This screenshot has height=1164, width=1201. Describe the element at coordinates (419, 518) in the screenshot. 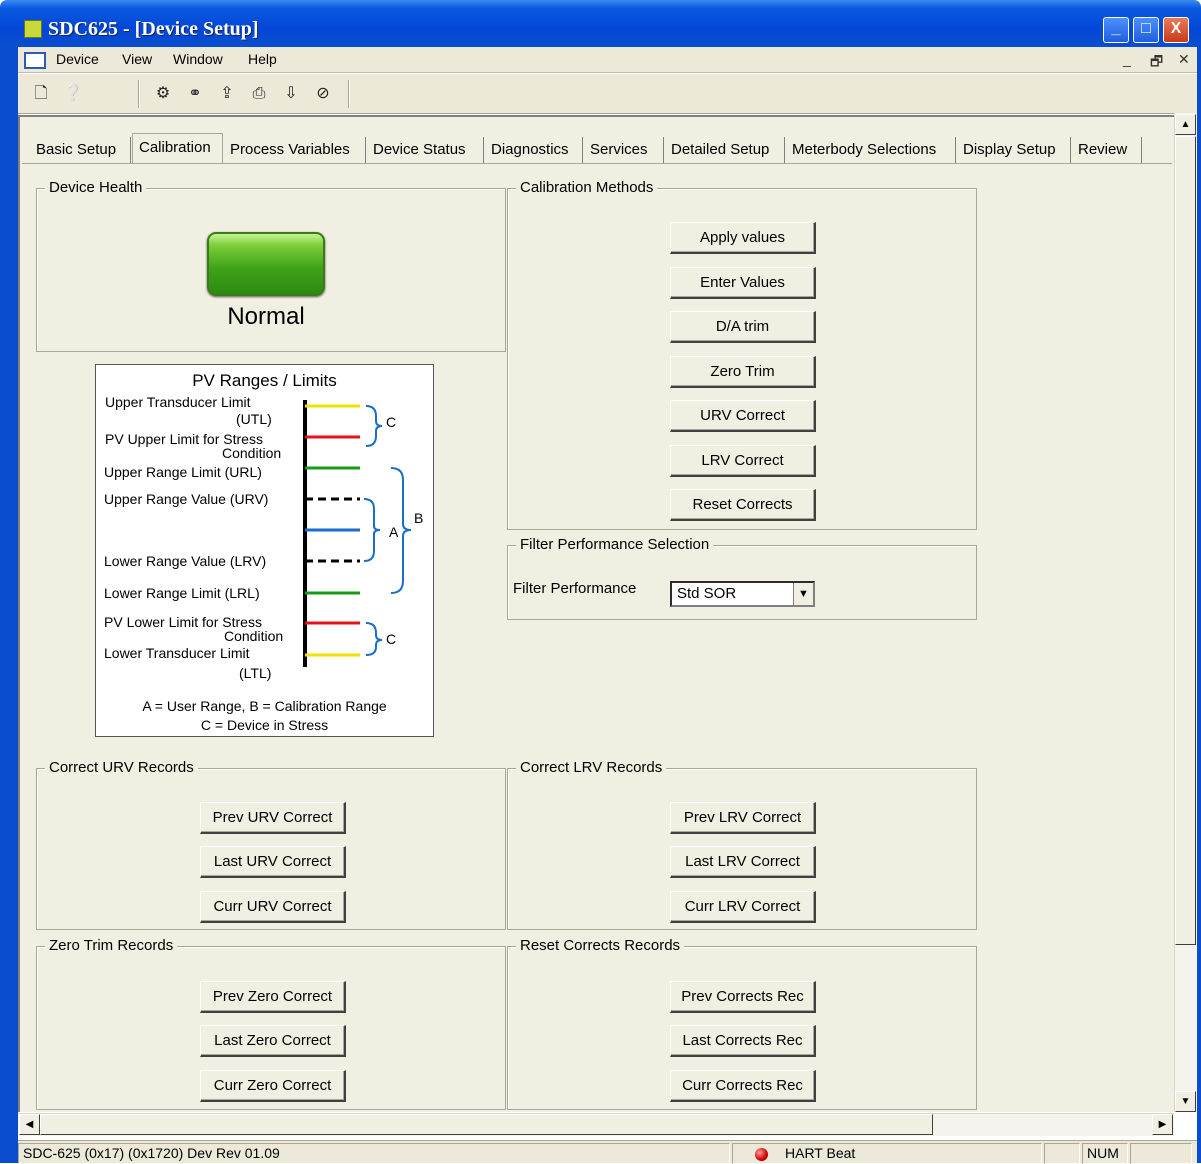

I see `label-b: B` at that location.